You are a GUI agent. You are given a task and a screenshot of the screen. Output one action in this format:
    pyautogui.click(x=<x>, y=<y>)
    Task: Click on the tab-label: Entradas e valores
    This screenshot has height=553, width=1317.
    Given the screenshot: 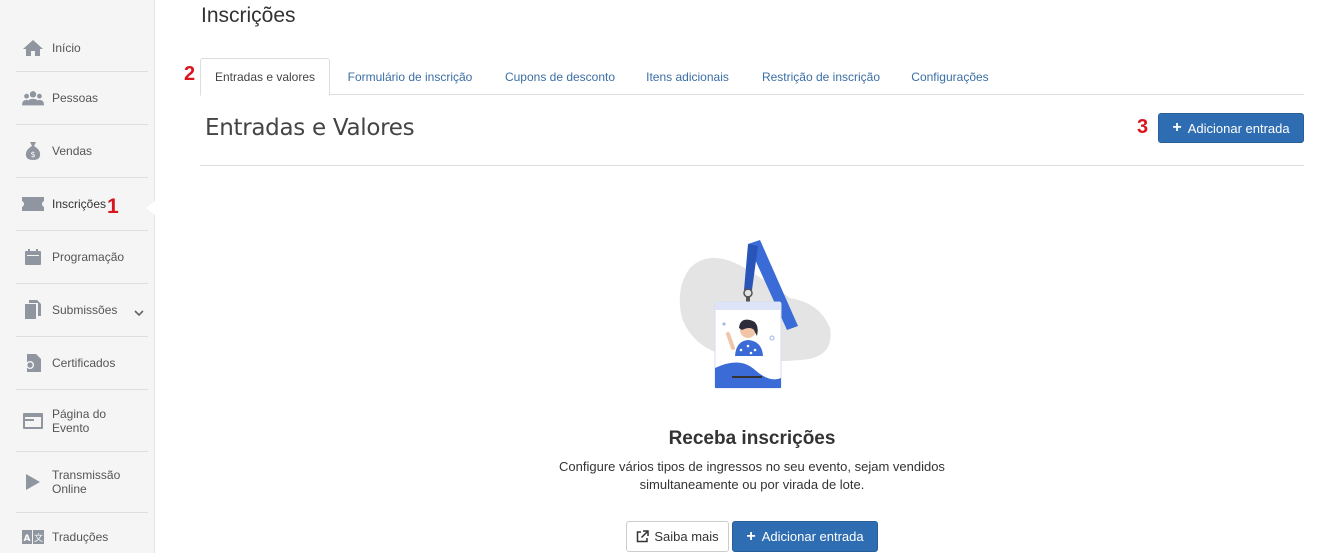 What is the action you would take?
    pyautogui.click(x=265, y=77)
    